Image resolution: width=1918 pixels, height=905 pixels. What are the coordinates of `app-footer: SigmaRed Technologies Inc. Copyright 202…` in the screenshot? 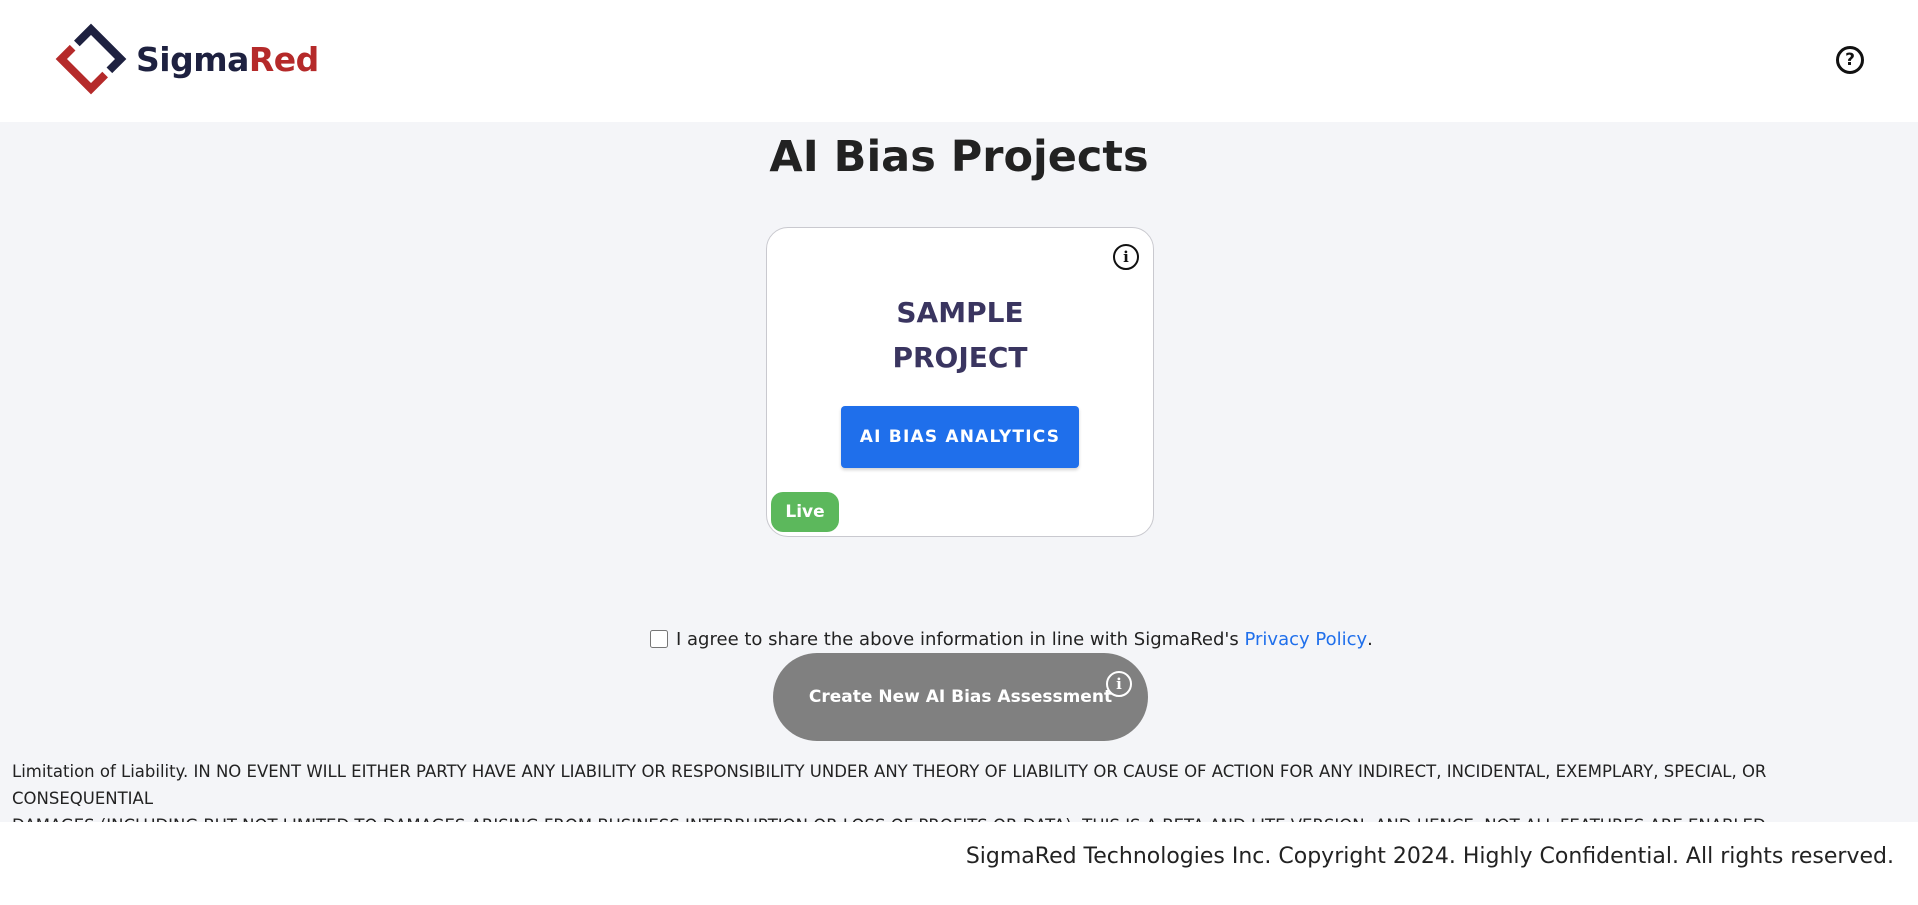 It's located at (959, 863).